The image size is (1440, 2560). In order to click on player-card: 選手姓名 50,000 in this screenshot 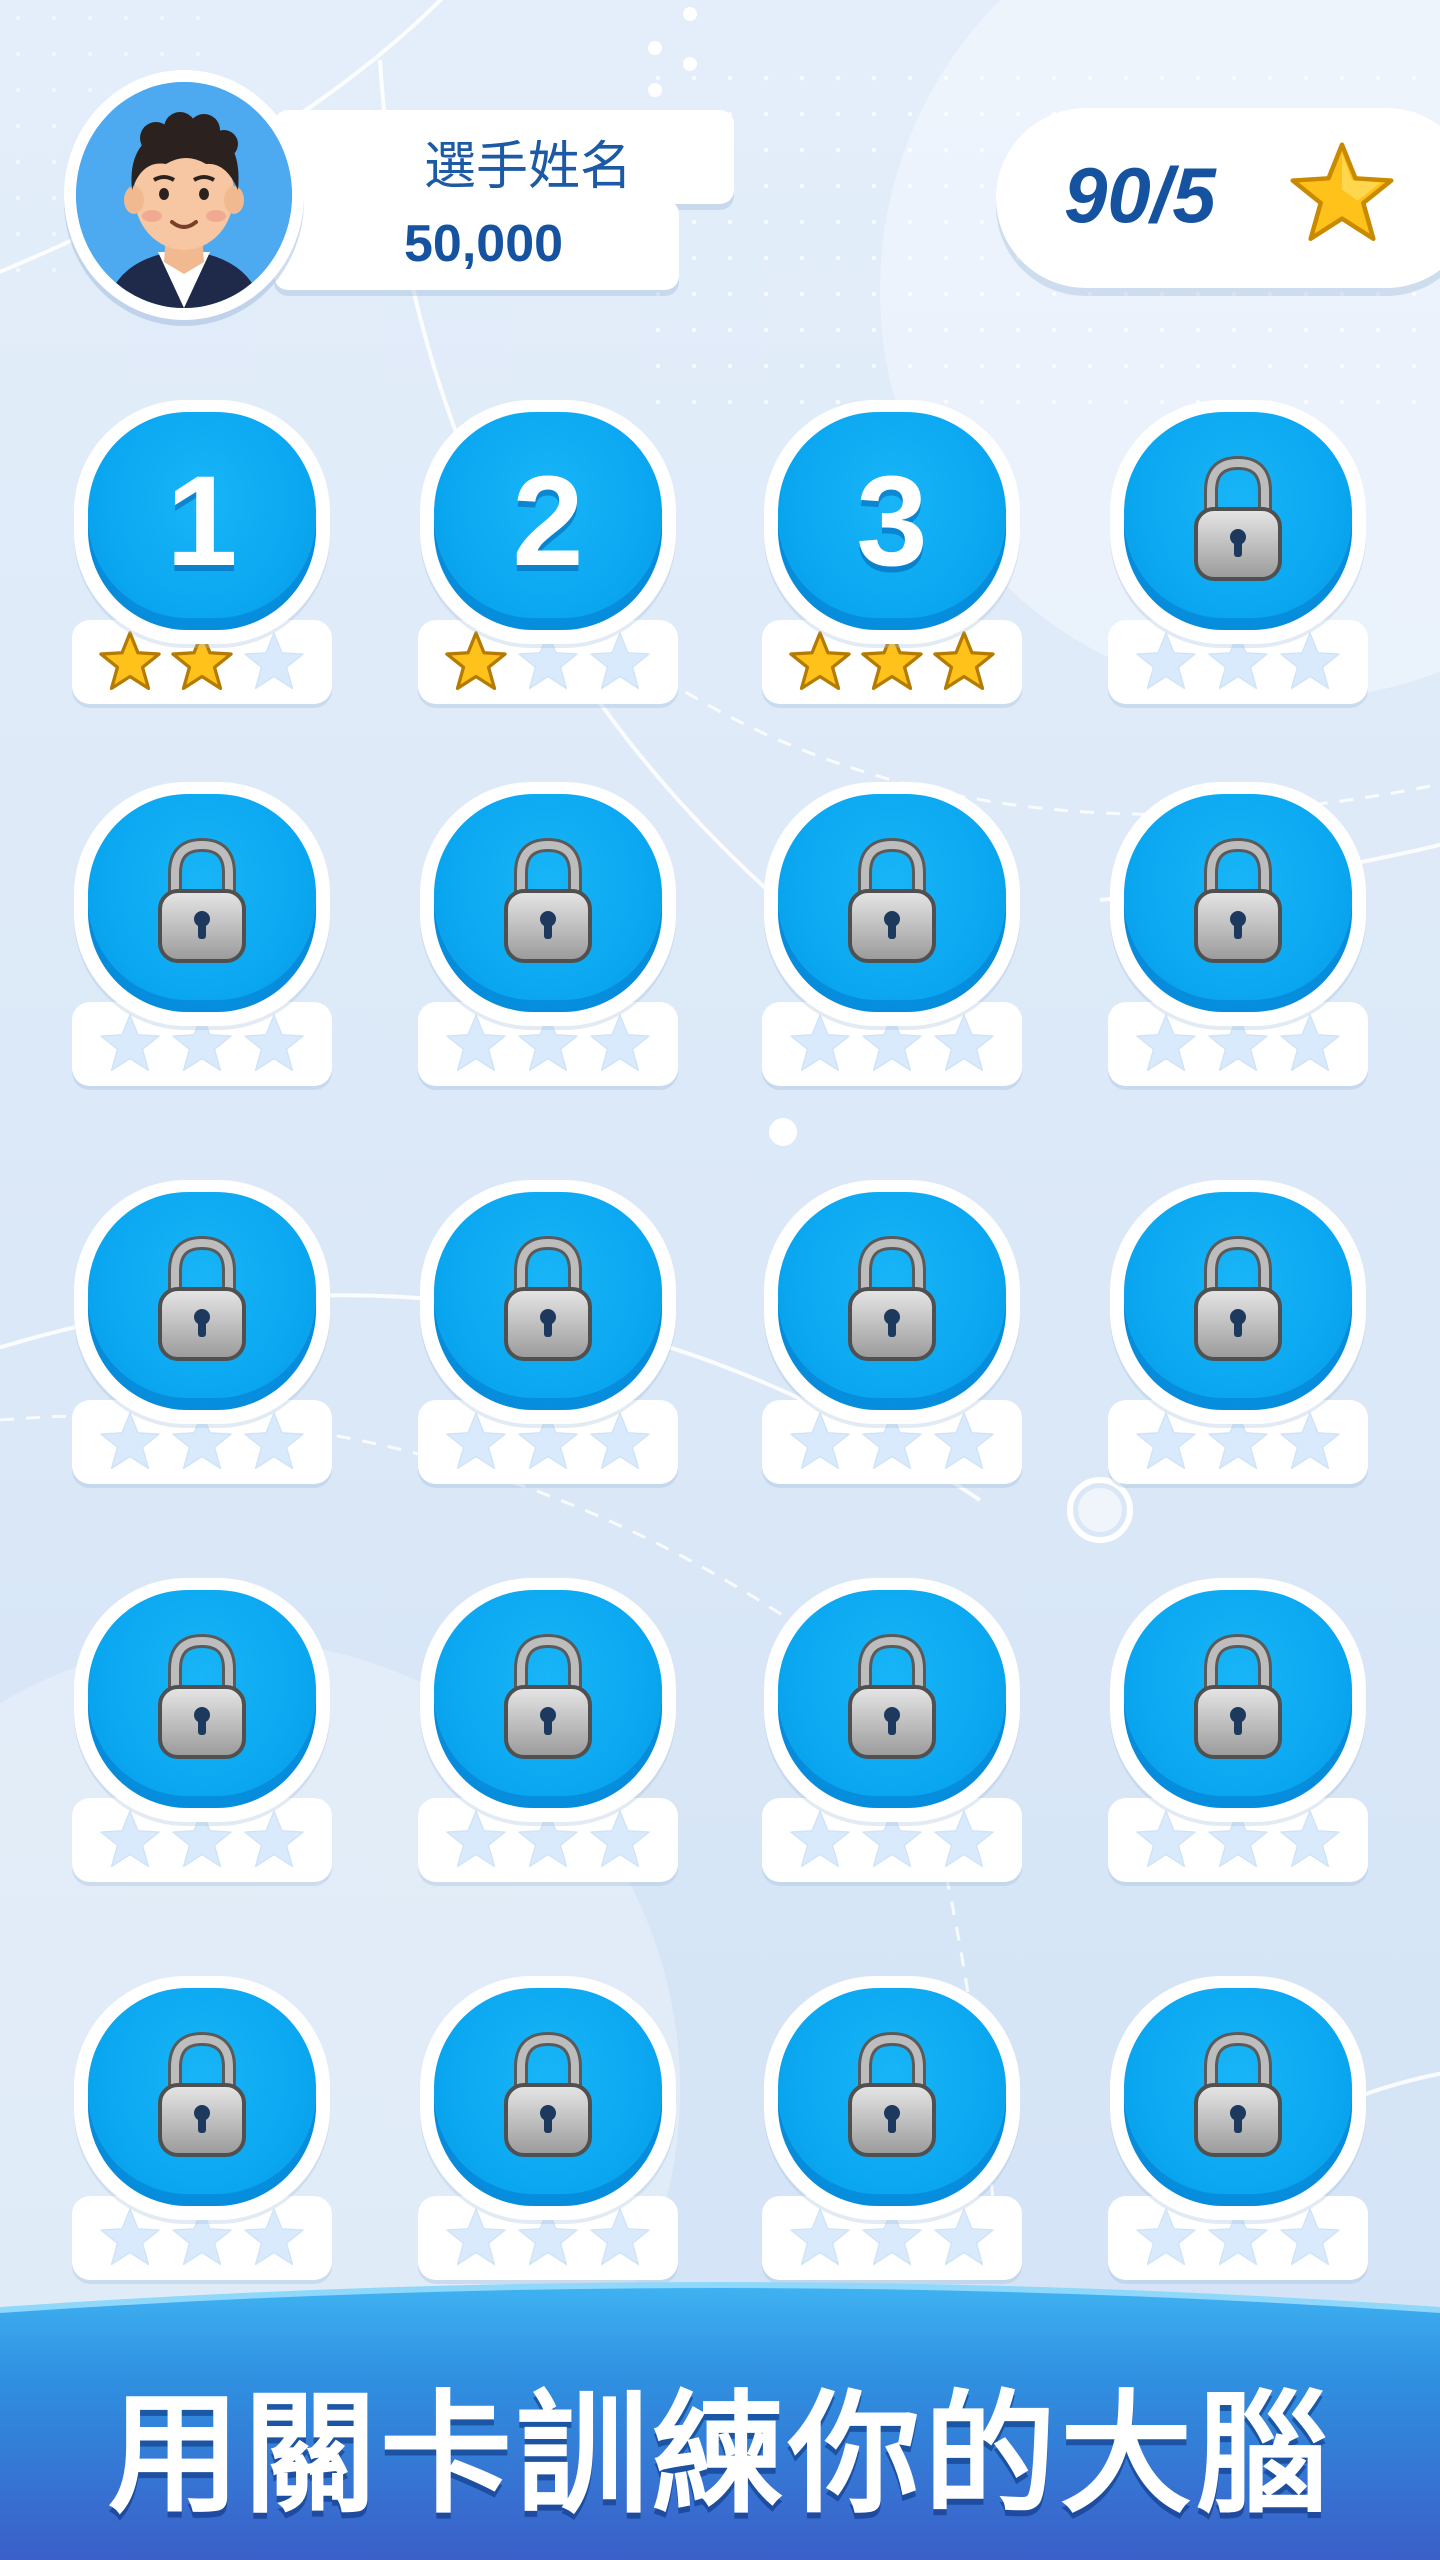, I will do `click(399, 200)`.